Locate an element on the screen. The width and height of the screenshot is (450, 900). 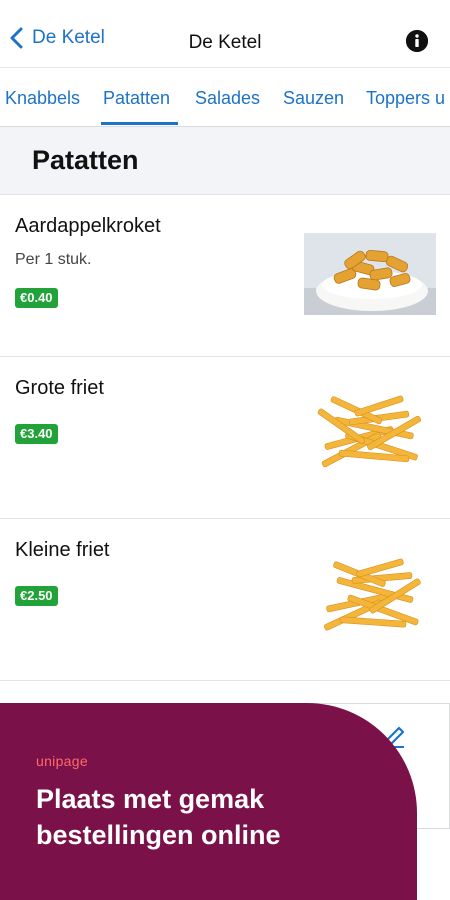
tab-patatten: Patatten is located at coordinates (136, 98).